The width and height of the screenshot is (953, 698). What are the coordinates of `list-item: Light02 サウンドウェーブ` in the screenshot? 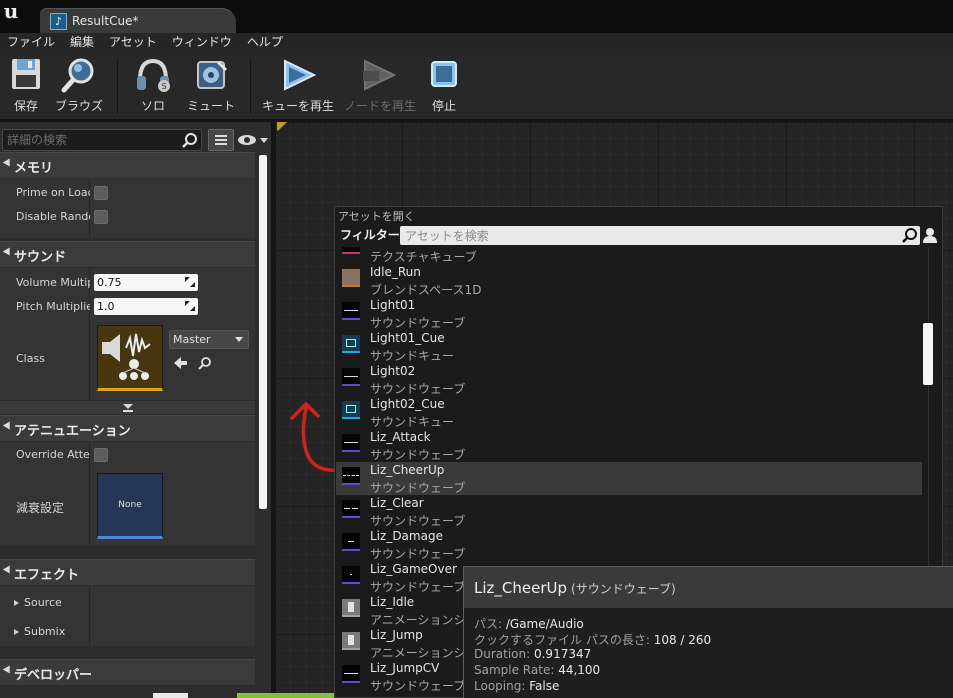 It's located at (629, 379).